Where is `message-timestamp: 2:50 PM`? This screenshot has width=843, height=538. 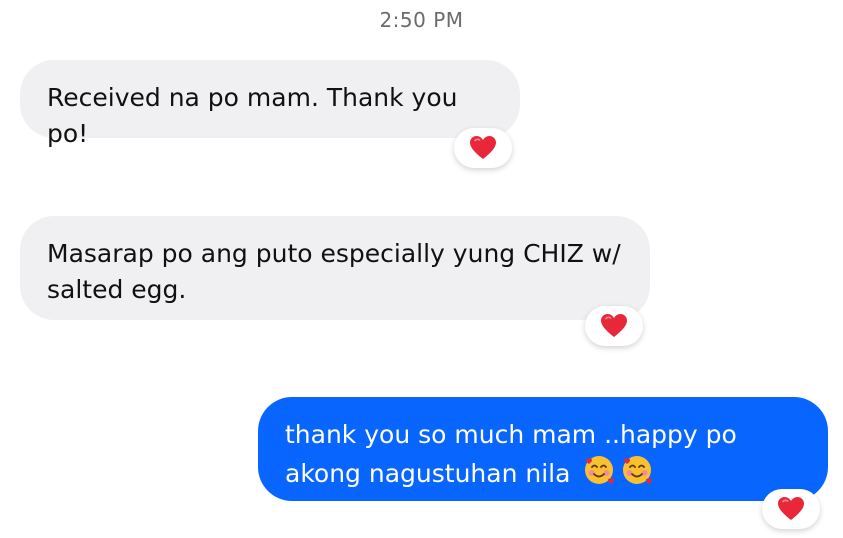
message-timestamp: 2:50 PM is located at coordinates (421, 20).